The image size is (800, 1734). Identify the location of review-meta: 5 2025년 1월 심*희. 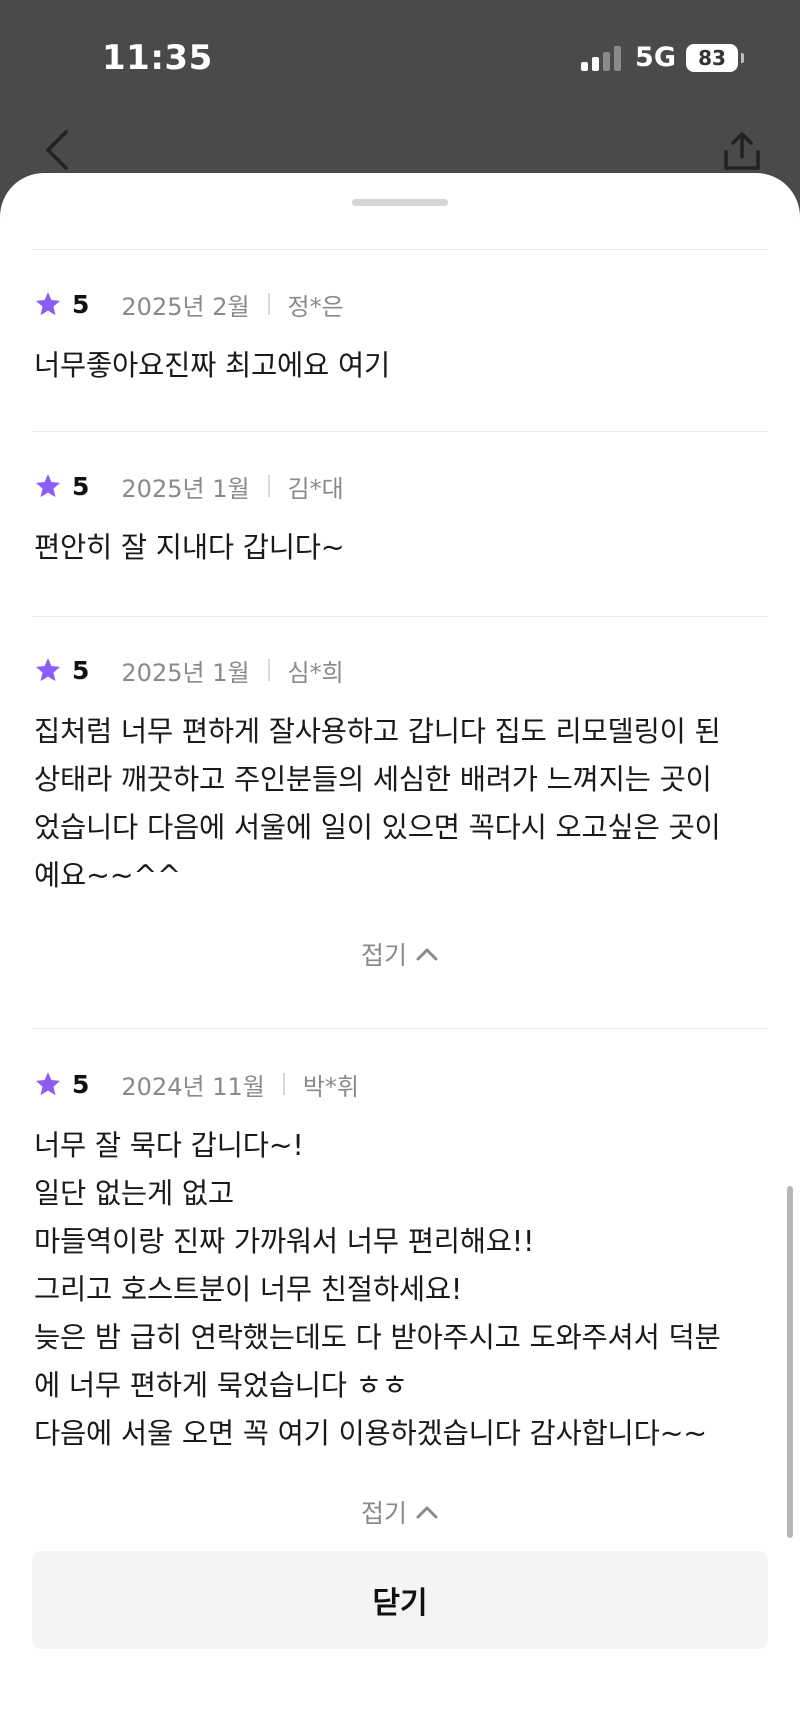
(402, 670).